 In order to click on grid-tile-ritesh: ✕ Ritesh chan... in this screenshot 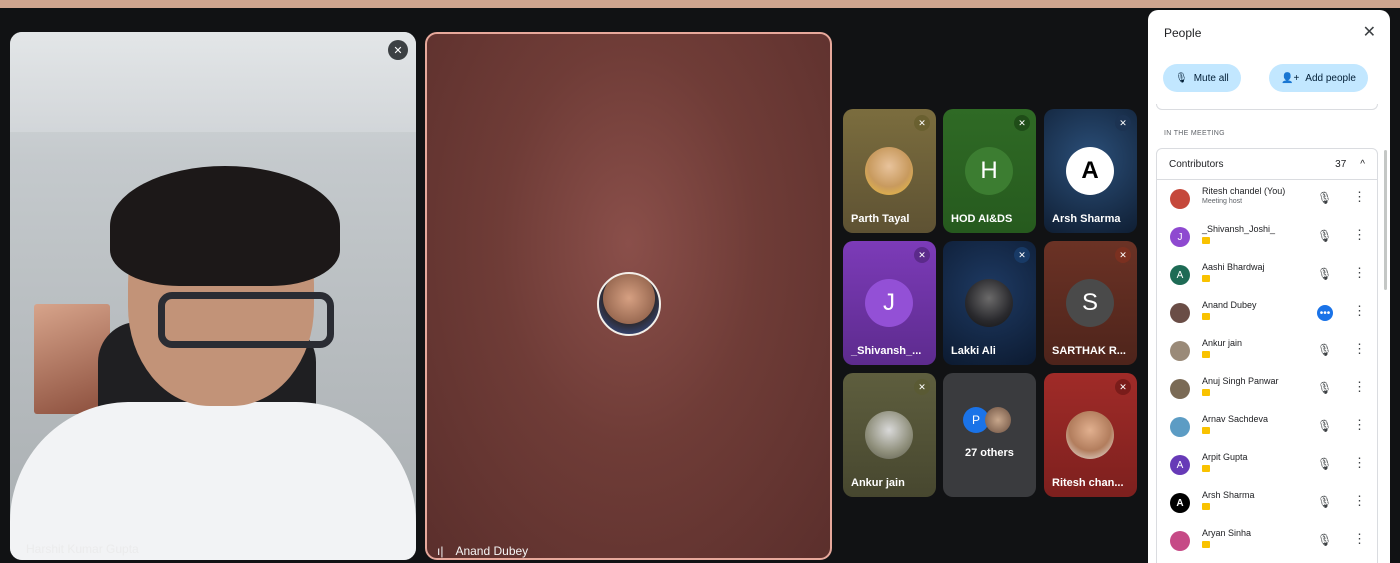, I will do `click(1090, 435)`.